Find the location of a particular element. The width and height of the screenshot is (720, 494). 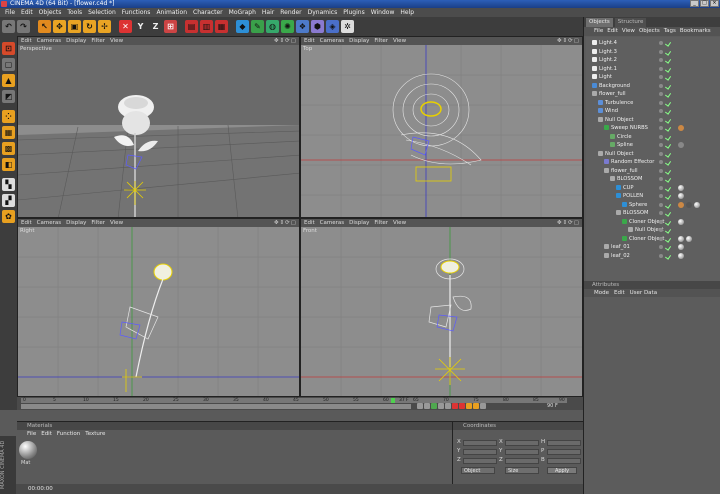

tag-icon is located at coordinates (681, 204).